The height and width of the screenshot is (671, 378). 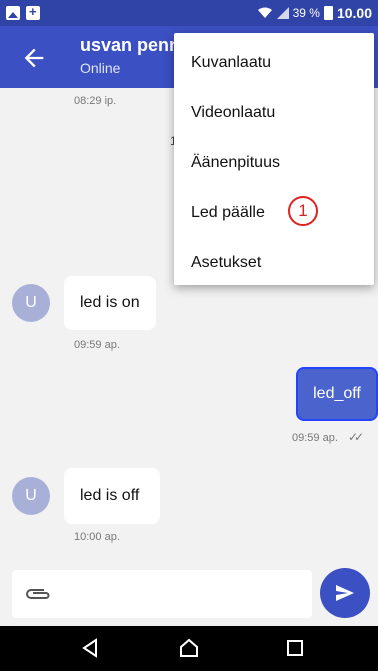 I want to click on composer, so click(x=189, y=596).